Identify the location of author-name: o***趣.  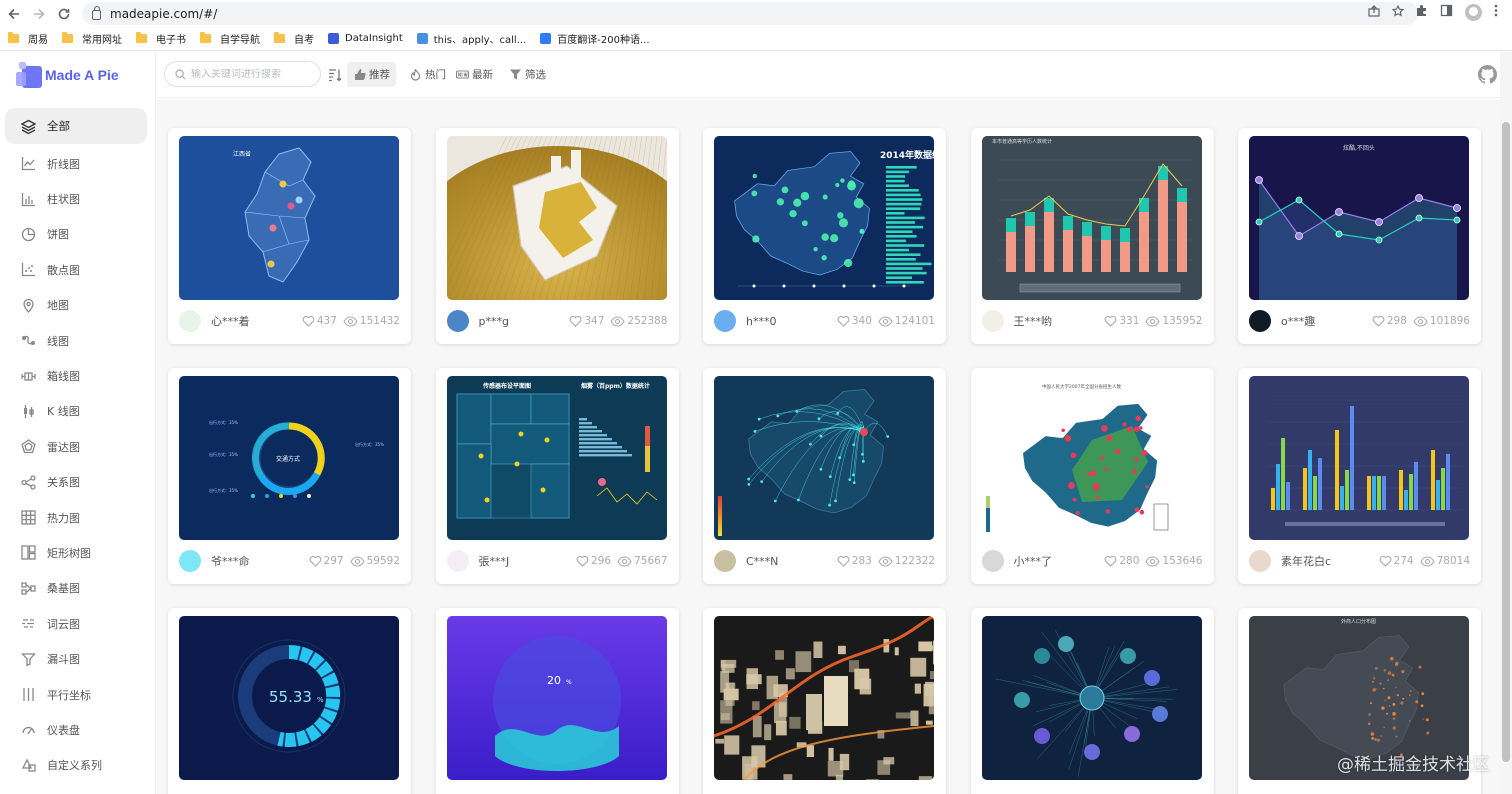
(1323, 321).